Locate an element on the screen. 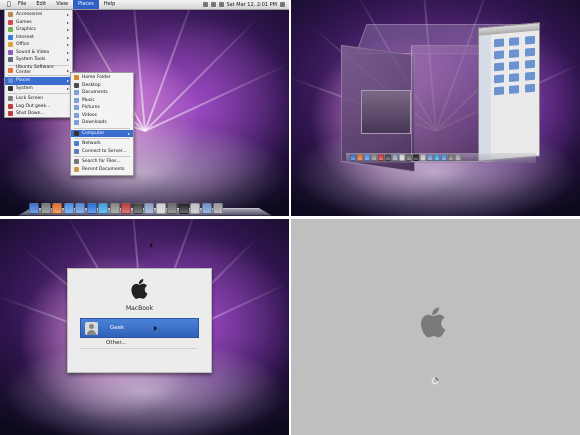 This screenshot has height=435, width=580. menu-item-system: System ▸ is located at coordinates (38, 89).